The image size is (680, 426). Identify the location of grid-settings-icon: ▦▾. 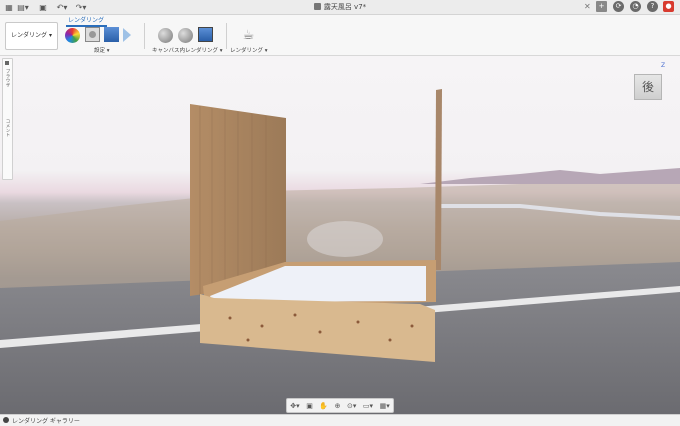
(385, 406).